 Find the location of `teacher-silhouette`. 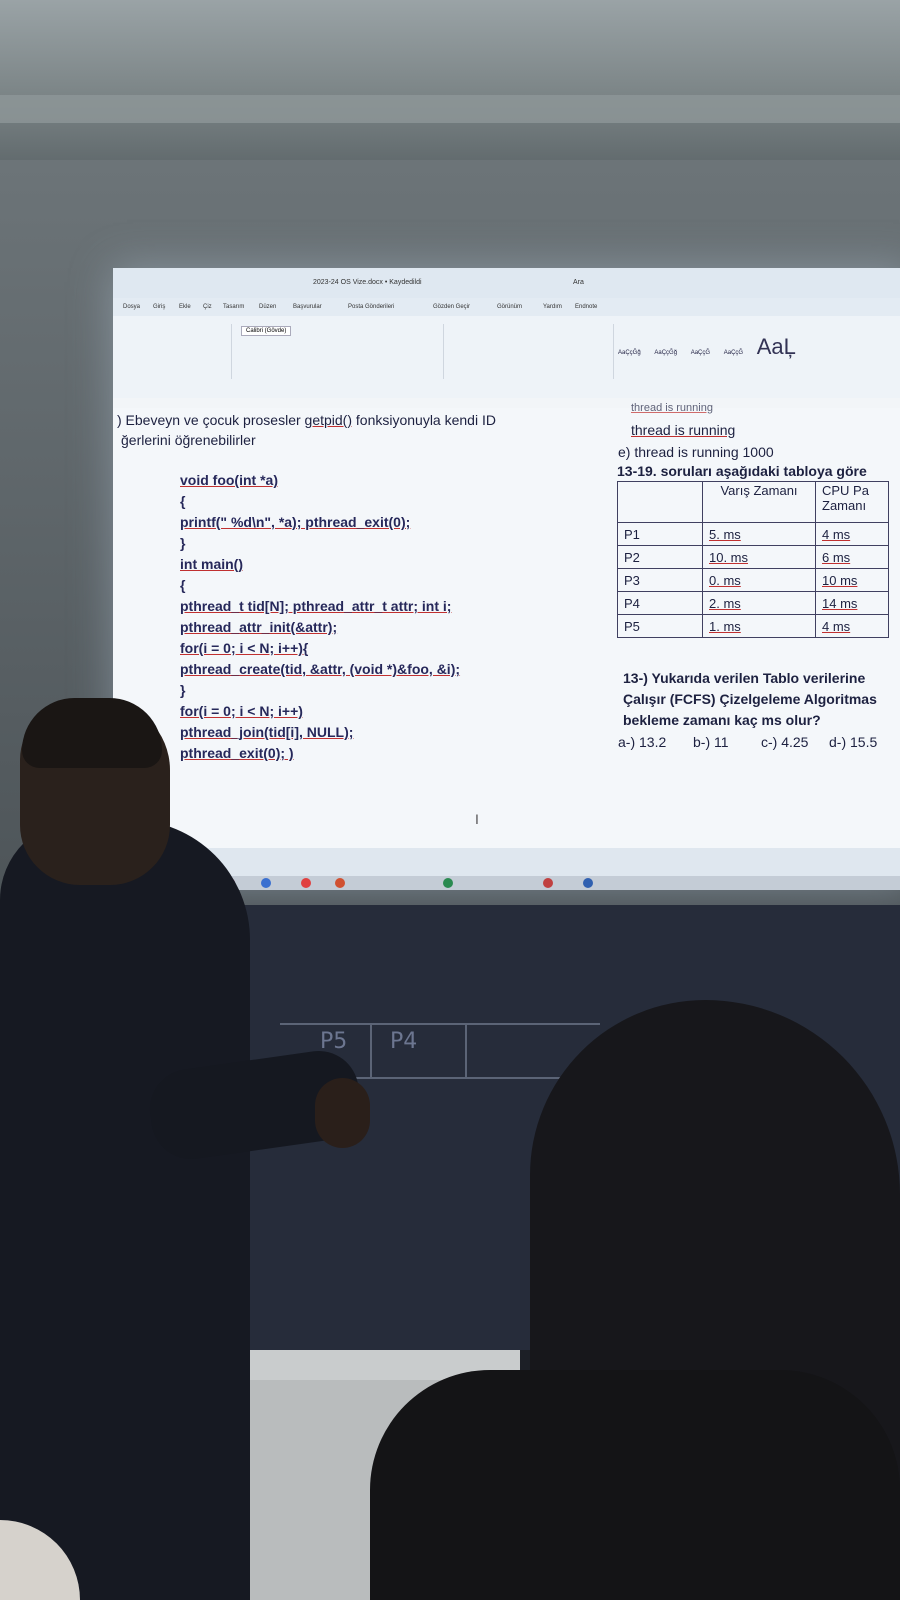

teacher-silhouette is located at coordinates (125, 1210).